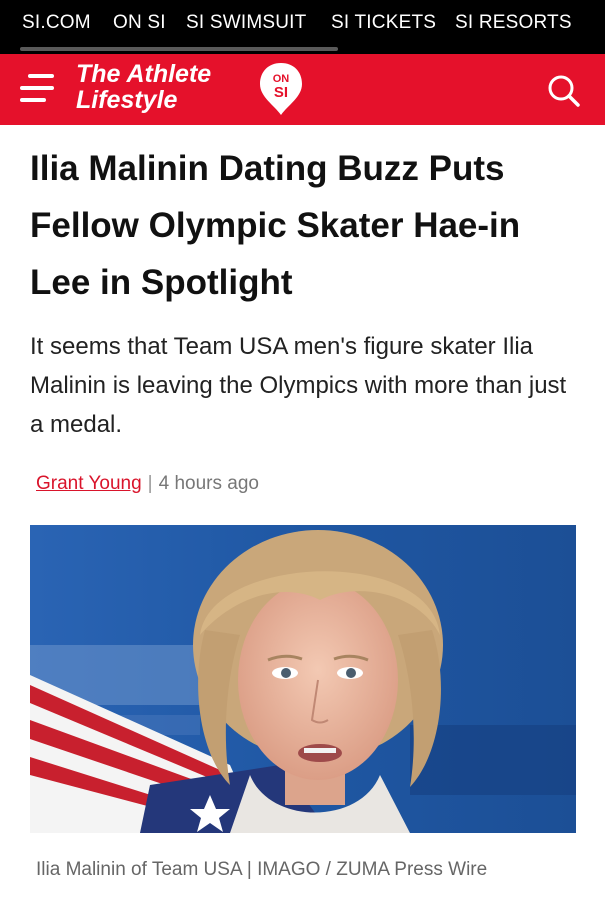 Image resolution: width=605 pixels, height=900 pixels. Describe the element at coordinates (383, 24) in the screenshot. I see `nav-item-si-tickets: SI TICKETS` at that location.